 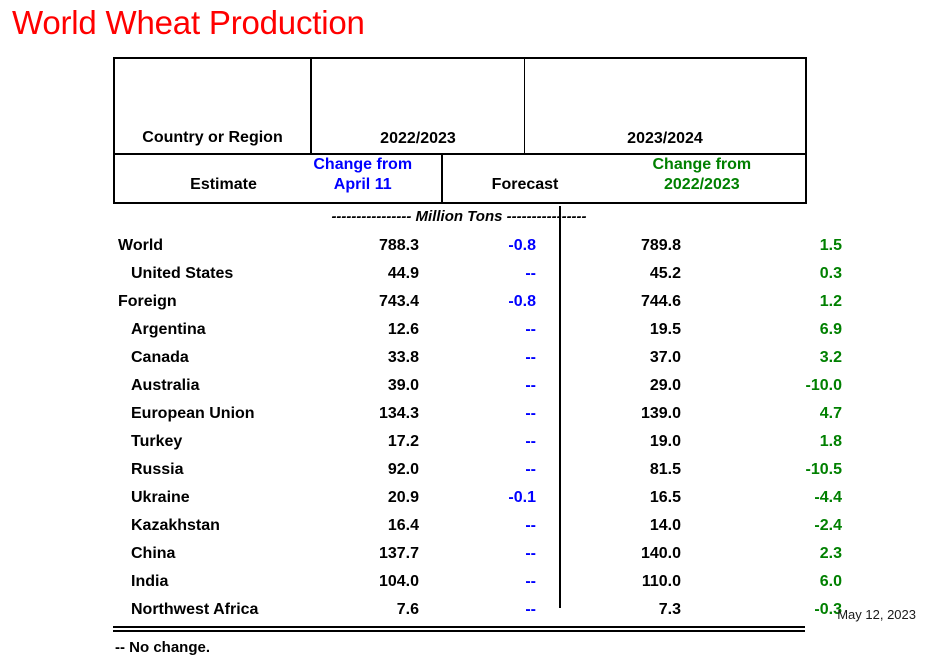 What do you see at coordinates (485, 442) in the screenshot?
I see `table-row: Turkey 17.2 -- 19.0 1.8` at bounding box center [485, 442].